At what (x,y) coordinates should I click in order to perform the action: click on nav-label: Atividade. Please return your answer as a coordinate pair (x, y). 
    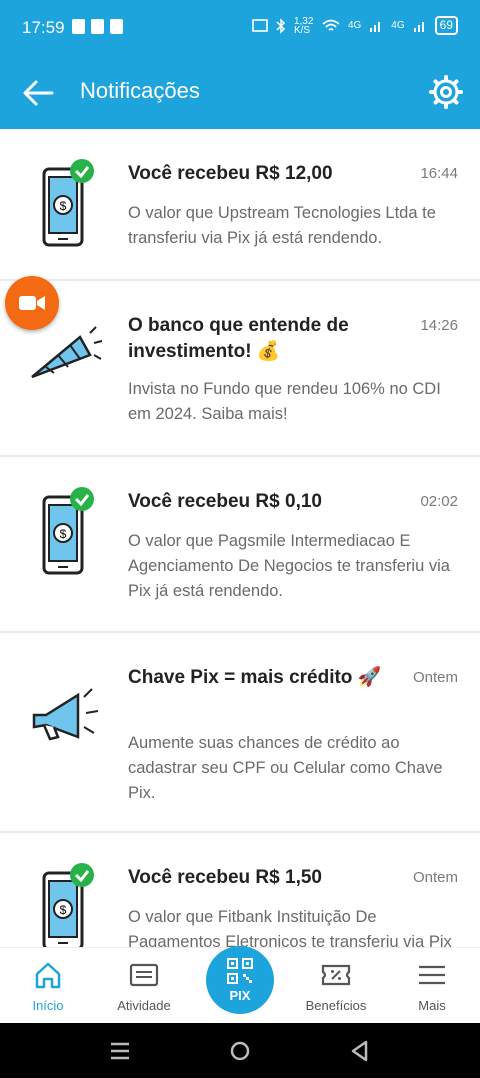
    Looking at the image, I should click on (144, 1005).